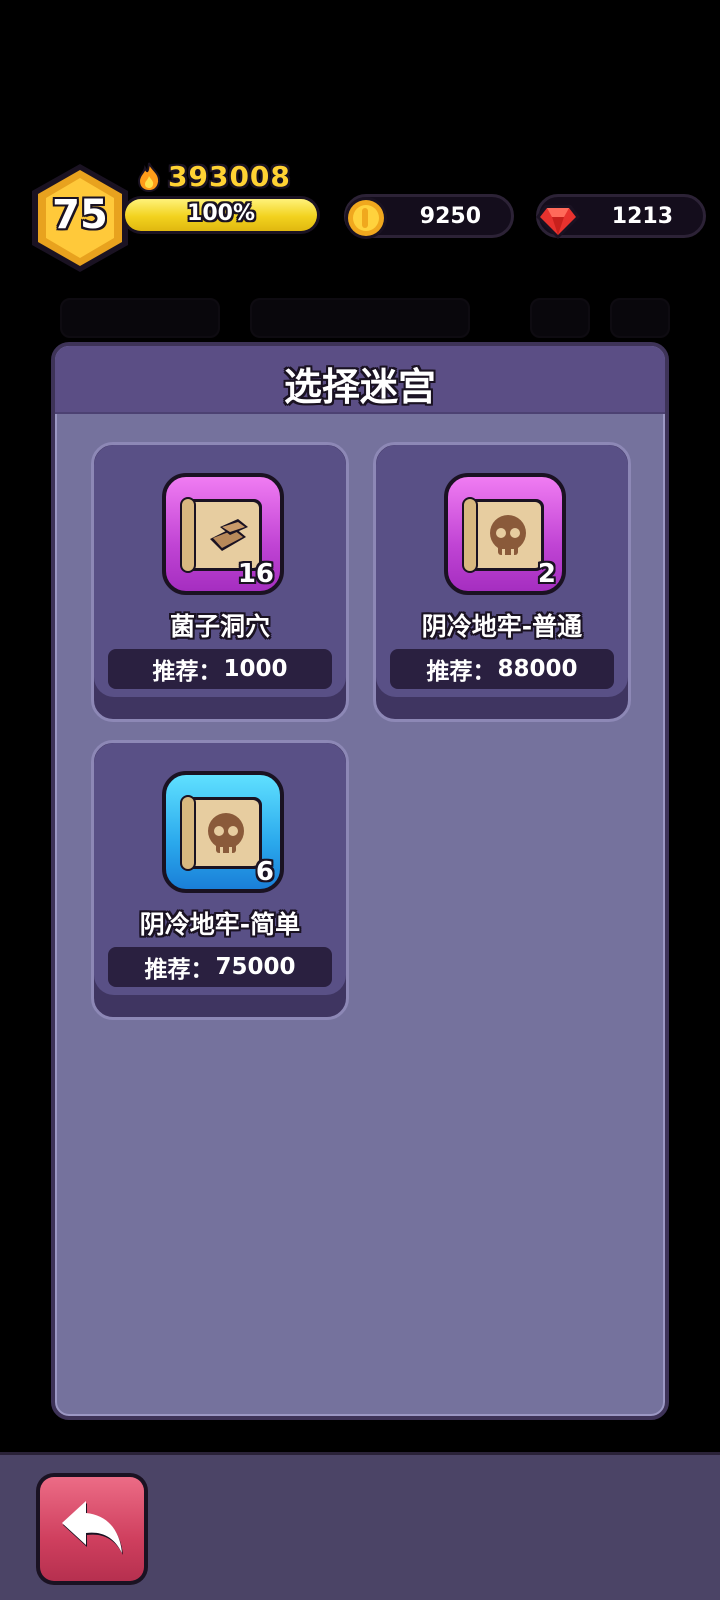 Image resolution: width=720 pixels, height=1600 pixels. What do you see at coordinates (558, 222) in the screenshot?
I see `gem-icon` at bounding box center [558, 222].